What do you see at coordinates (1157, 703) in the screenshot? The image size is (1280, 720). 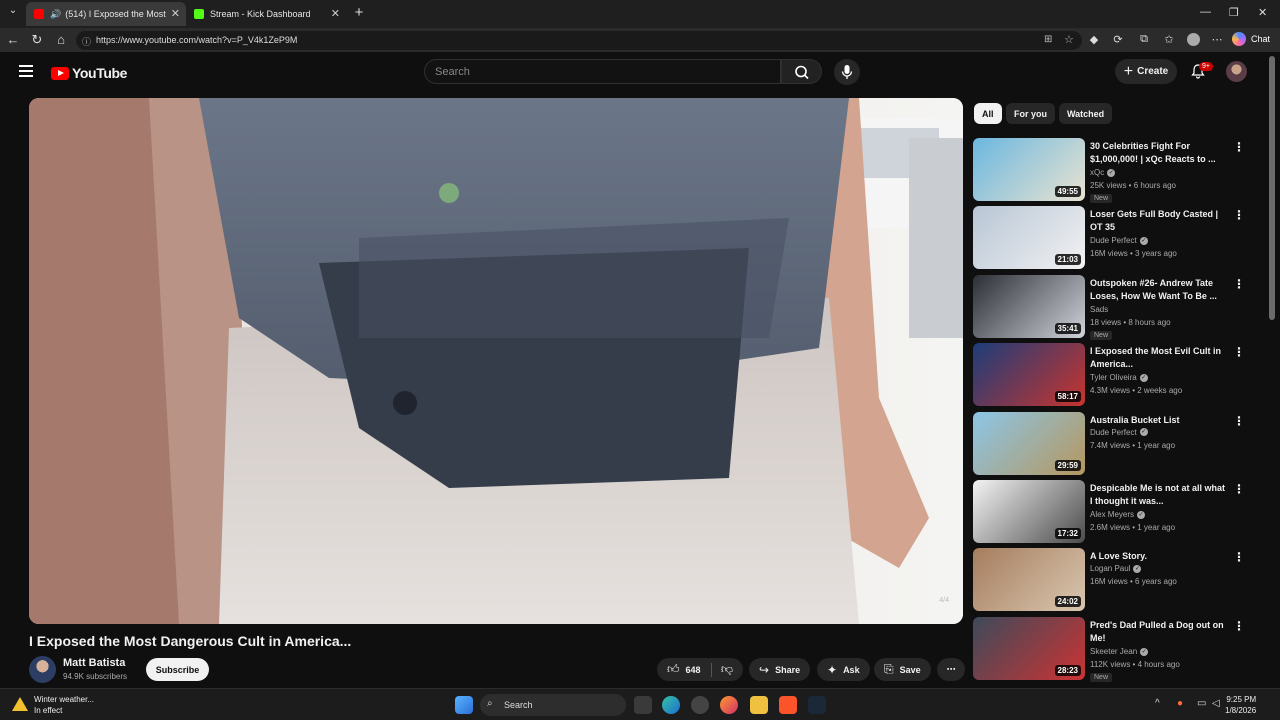 I see `show-hidden-icons: ^` at bounding box center [1157, 703].